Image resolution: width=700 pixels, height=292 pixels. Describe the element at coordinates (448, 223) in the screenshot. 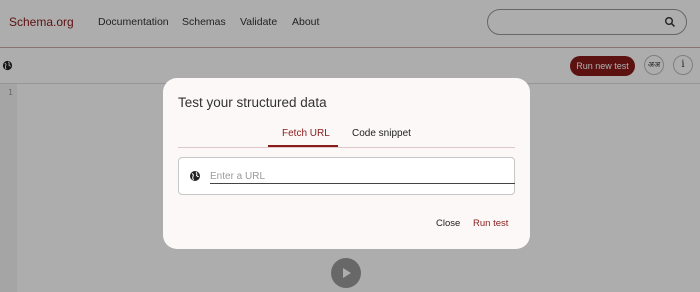

I see `close-button: Close` at that location.